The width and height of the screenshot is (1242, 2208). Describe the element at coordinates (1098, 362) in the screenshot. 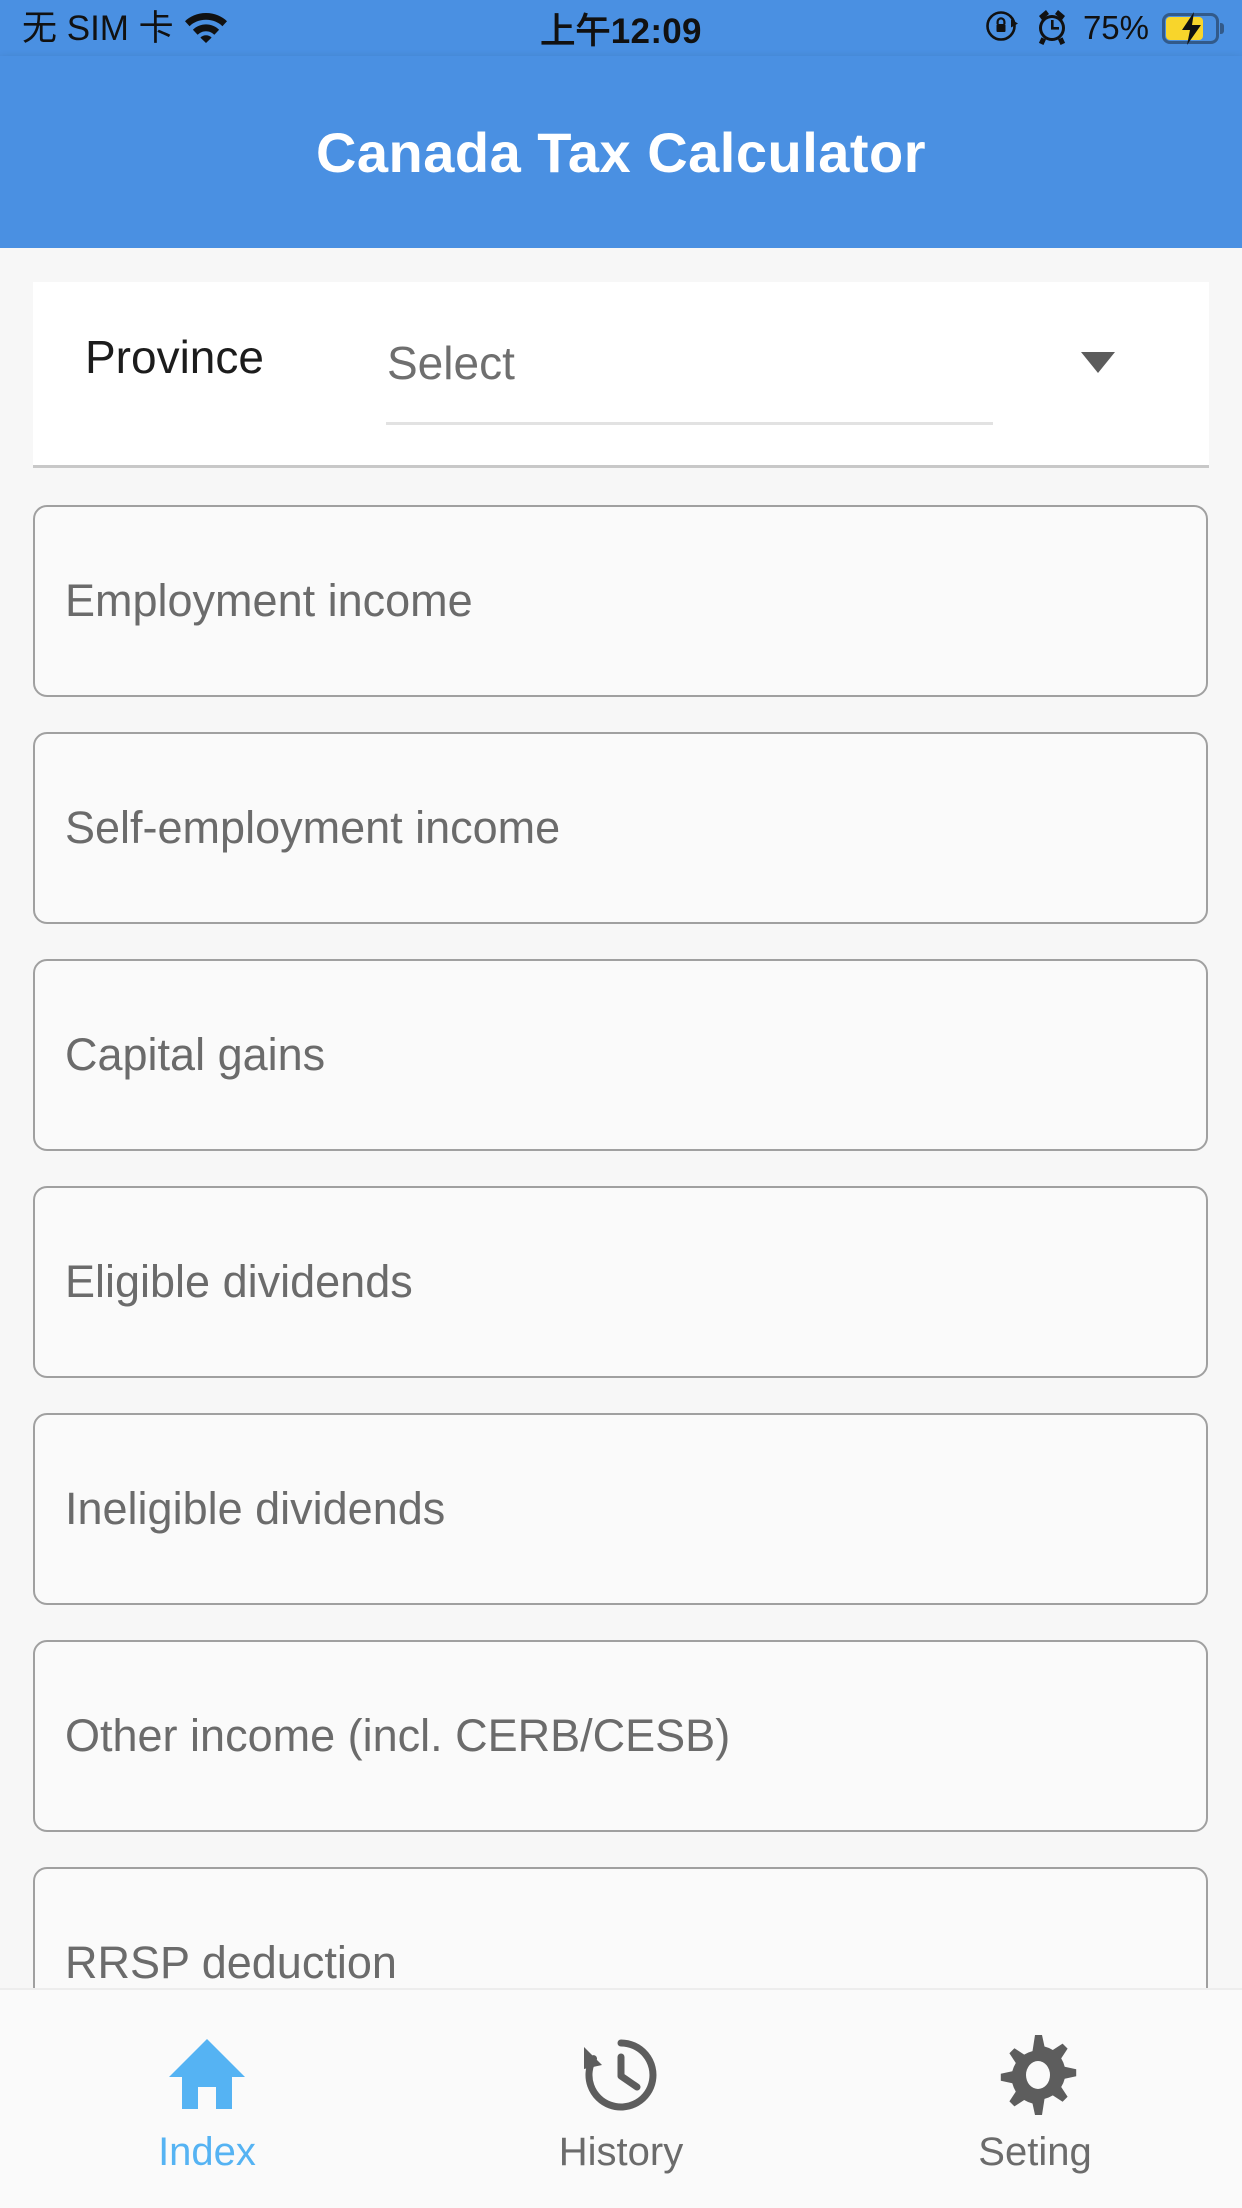

I see `chevron-down-icon` at that location.